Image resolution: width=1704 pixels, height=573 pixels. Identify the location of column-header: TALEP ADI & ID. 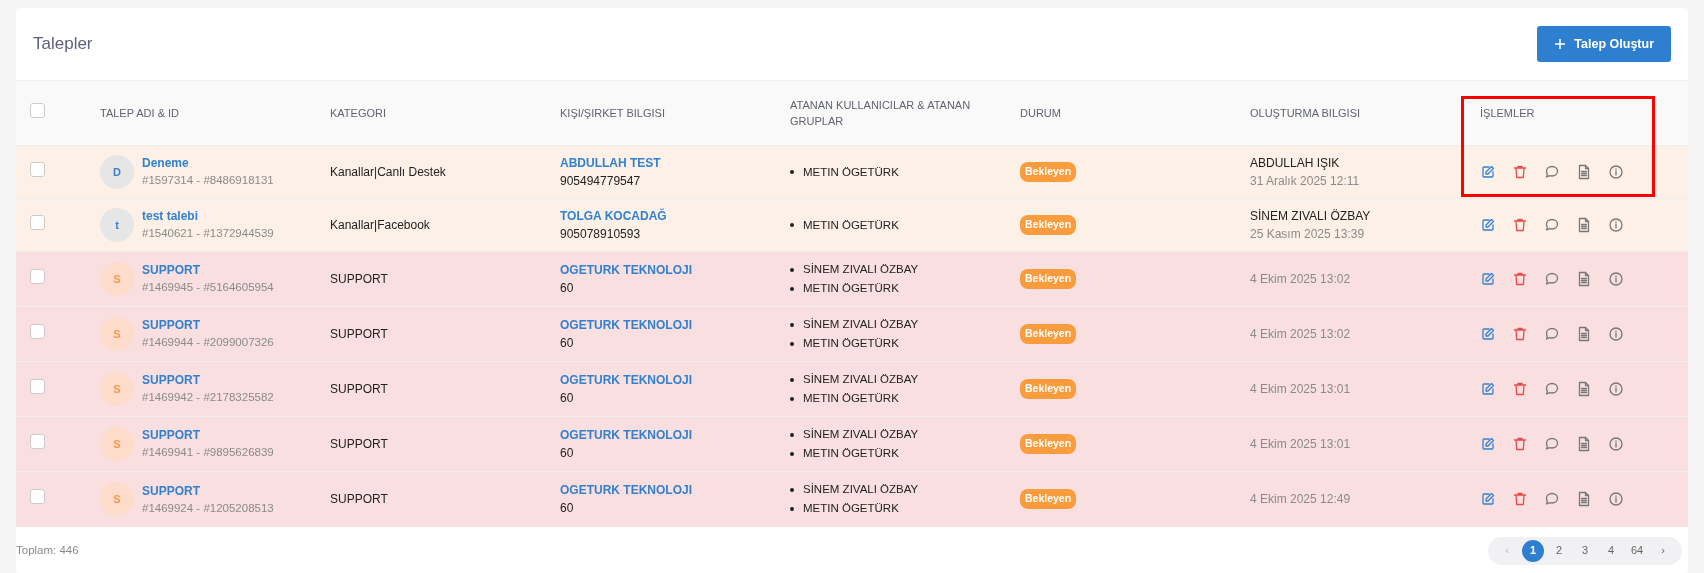
(203, 113).